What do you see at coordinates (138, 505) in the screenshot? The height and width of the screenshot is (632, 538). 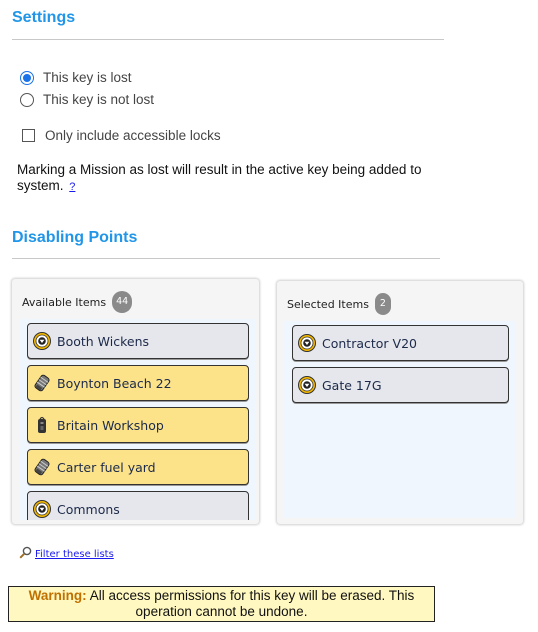 I see `list-item: Commons` at bounding box center [138, 505].